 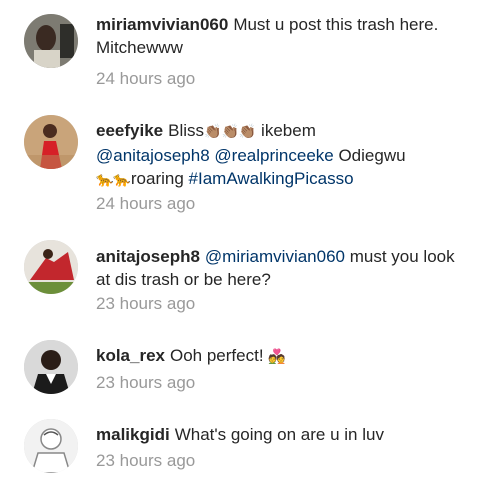 I want to click on comment-username: anitajoseph8, so click(x=148, y=256).